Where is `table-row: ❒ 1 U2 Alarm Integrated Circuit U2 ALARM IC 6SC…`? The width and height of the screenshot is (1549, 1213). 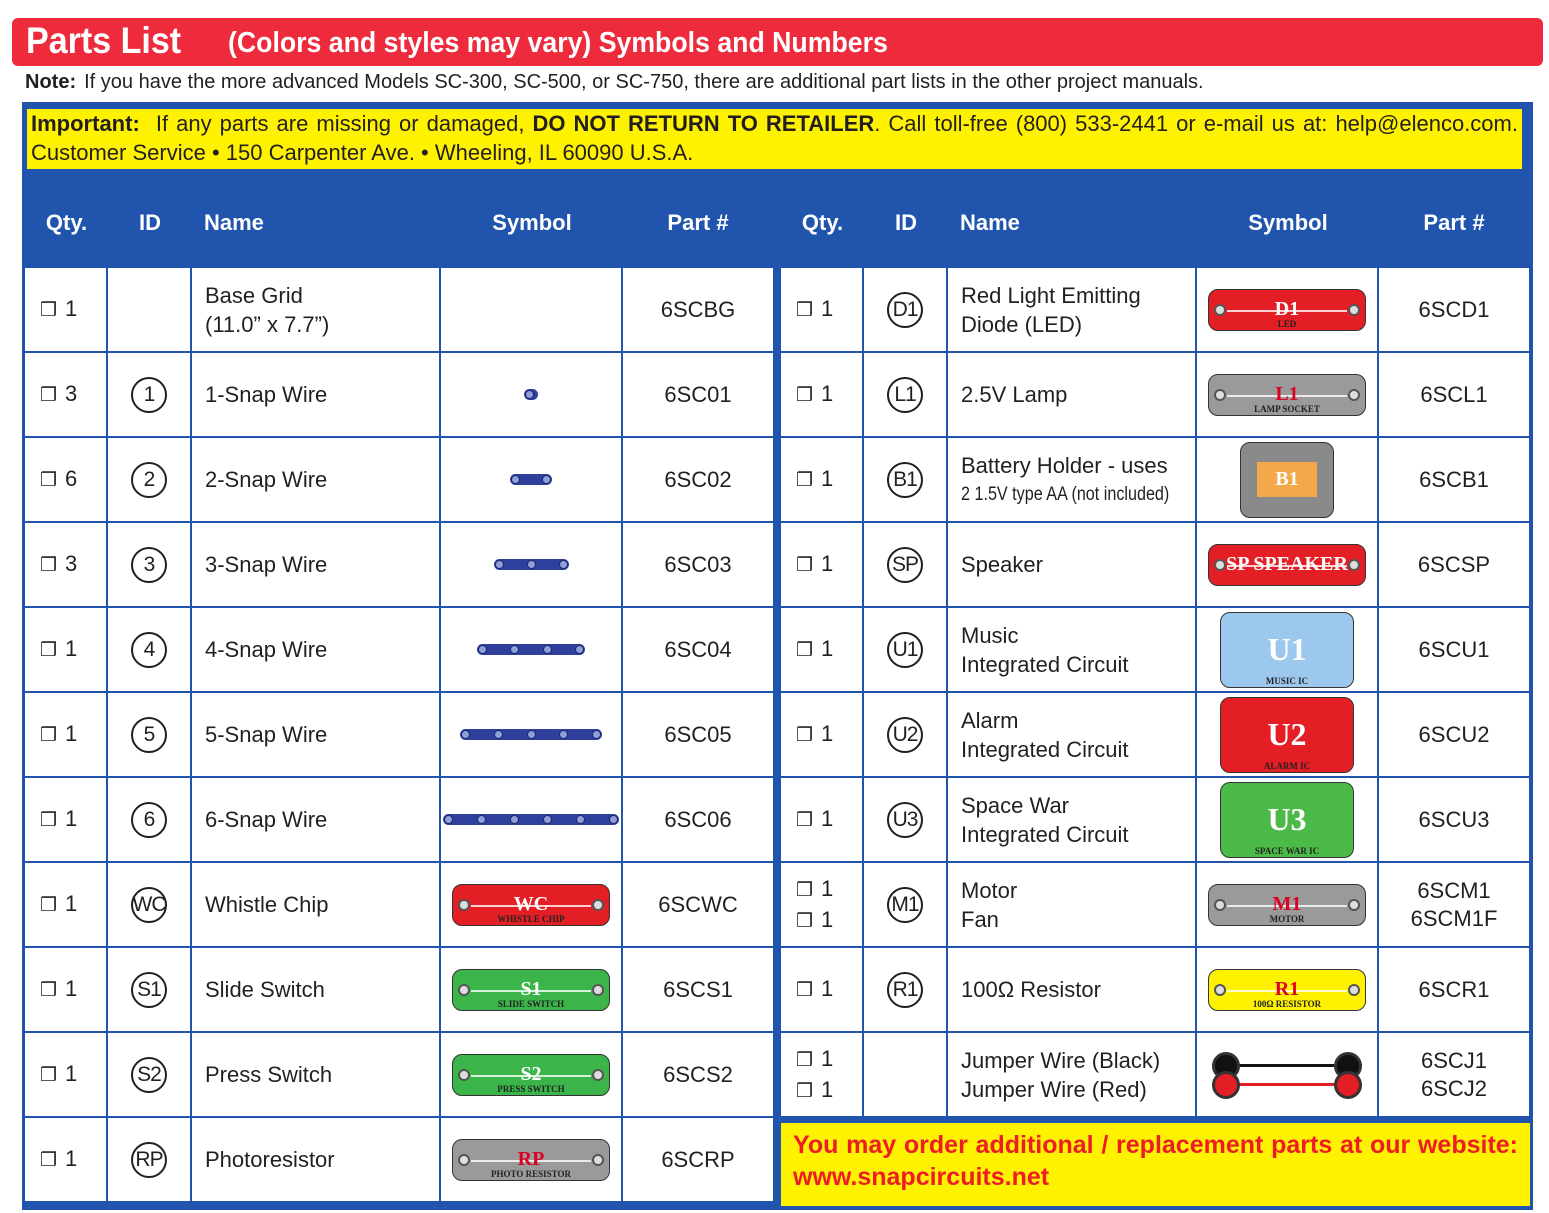
table-row: ❒ 1 U2 Alarm Integrated Circuit U2 ALARM IC 6SC… is located at coordinates (1156, 734).